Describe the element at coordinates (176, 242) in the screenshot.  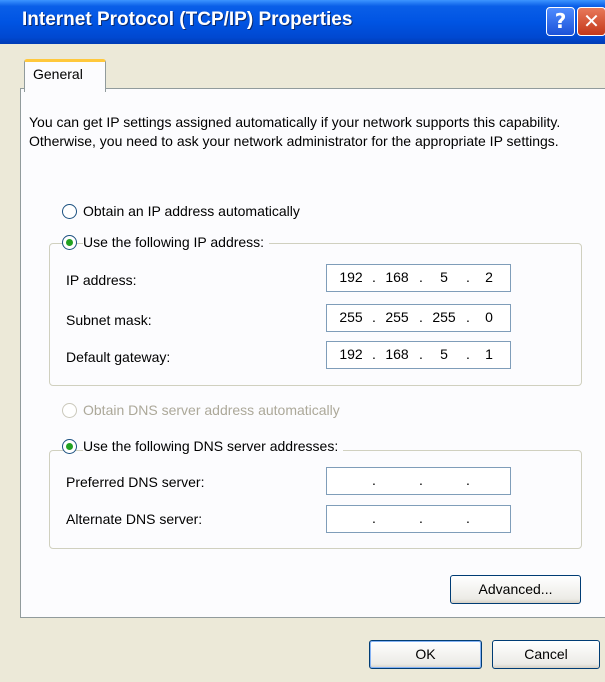
I see `radio-use-ip-label: Use the following IP address:` at that location.